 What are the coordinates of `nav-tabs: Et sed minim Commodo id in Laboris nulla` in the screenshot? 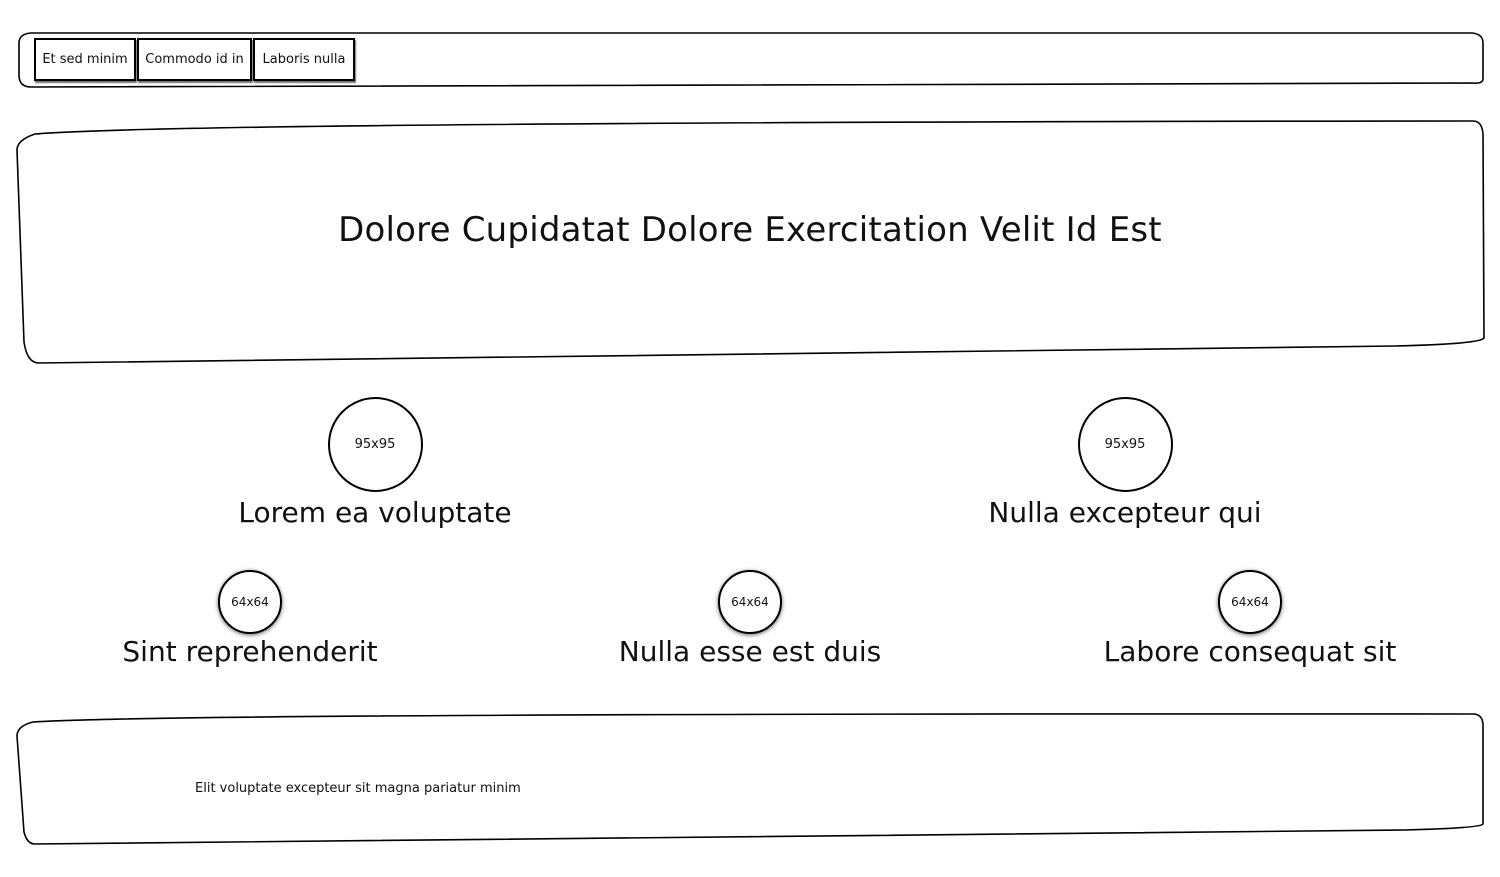 It's located at (194, 59).